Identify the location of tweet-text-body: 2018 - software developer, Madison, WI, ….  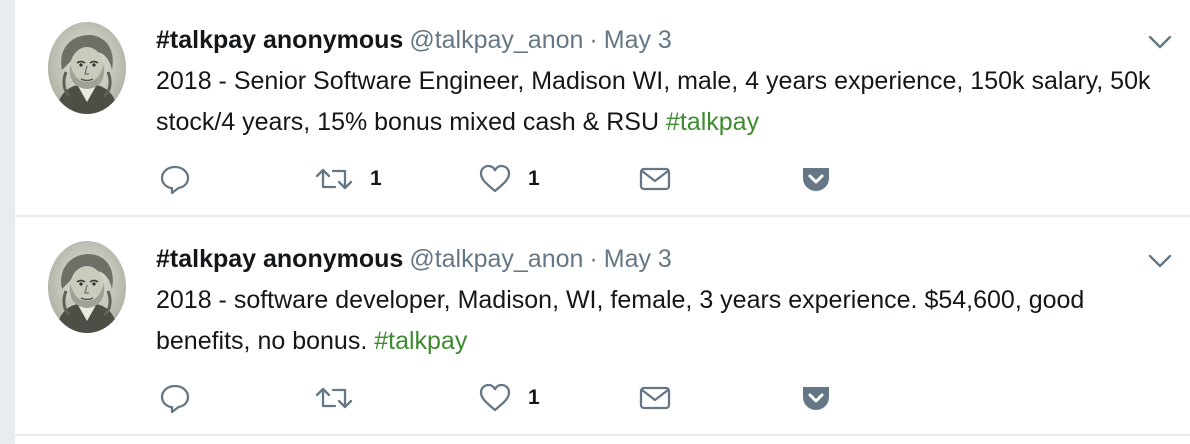
(620, 320).